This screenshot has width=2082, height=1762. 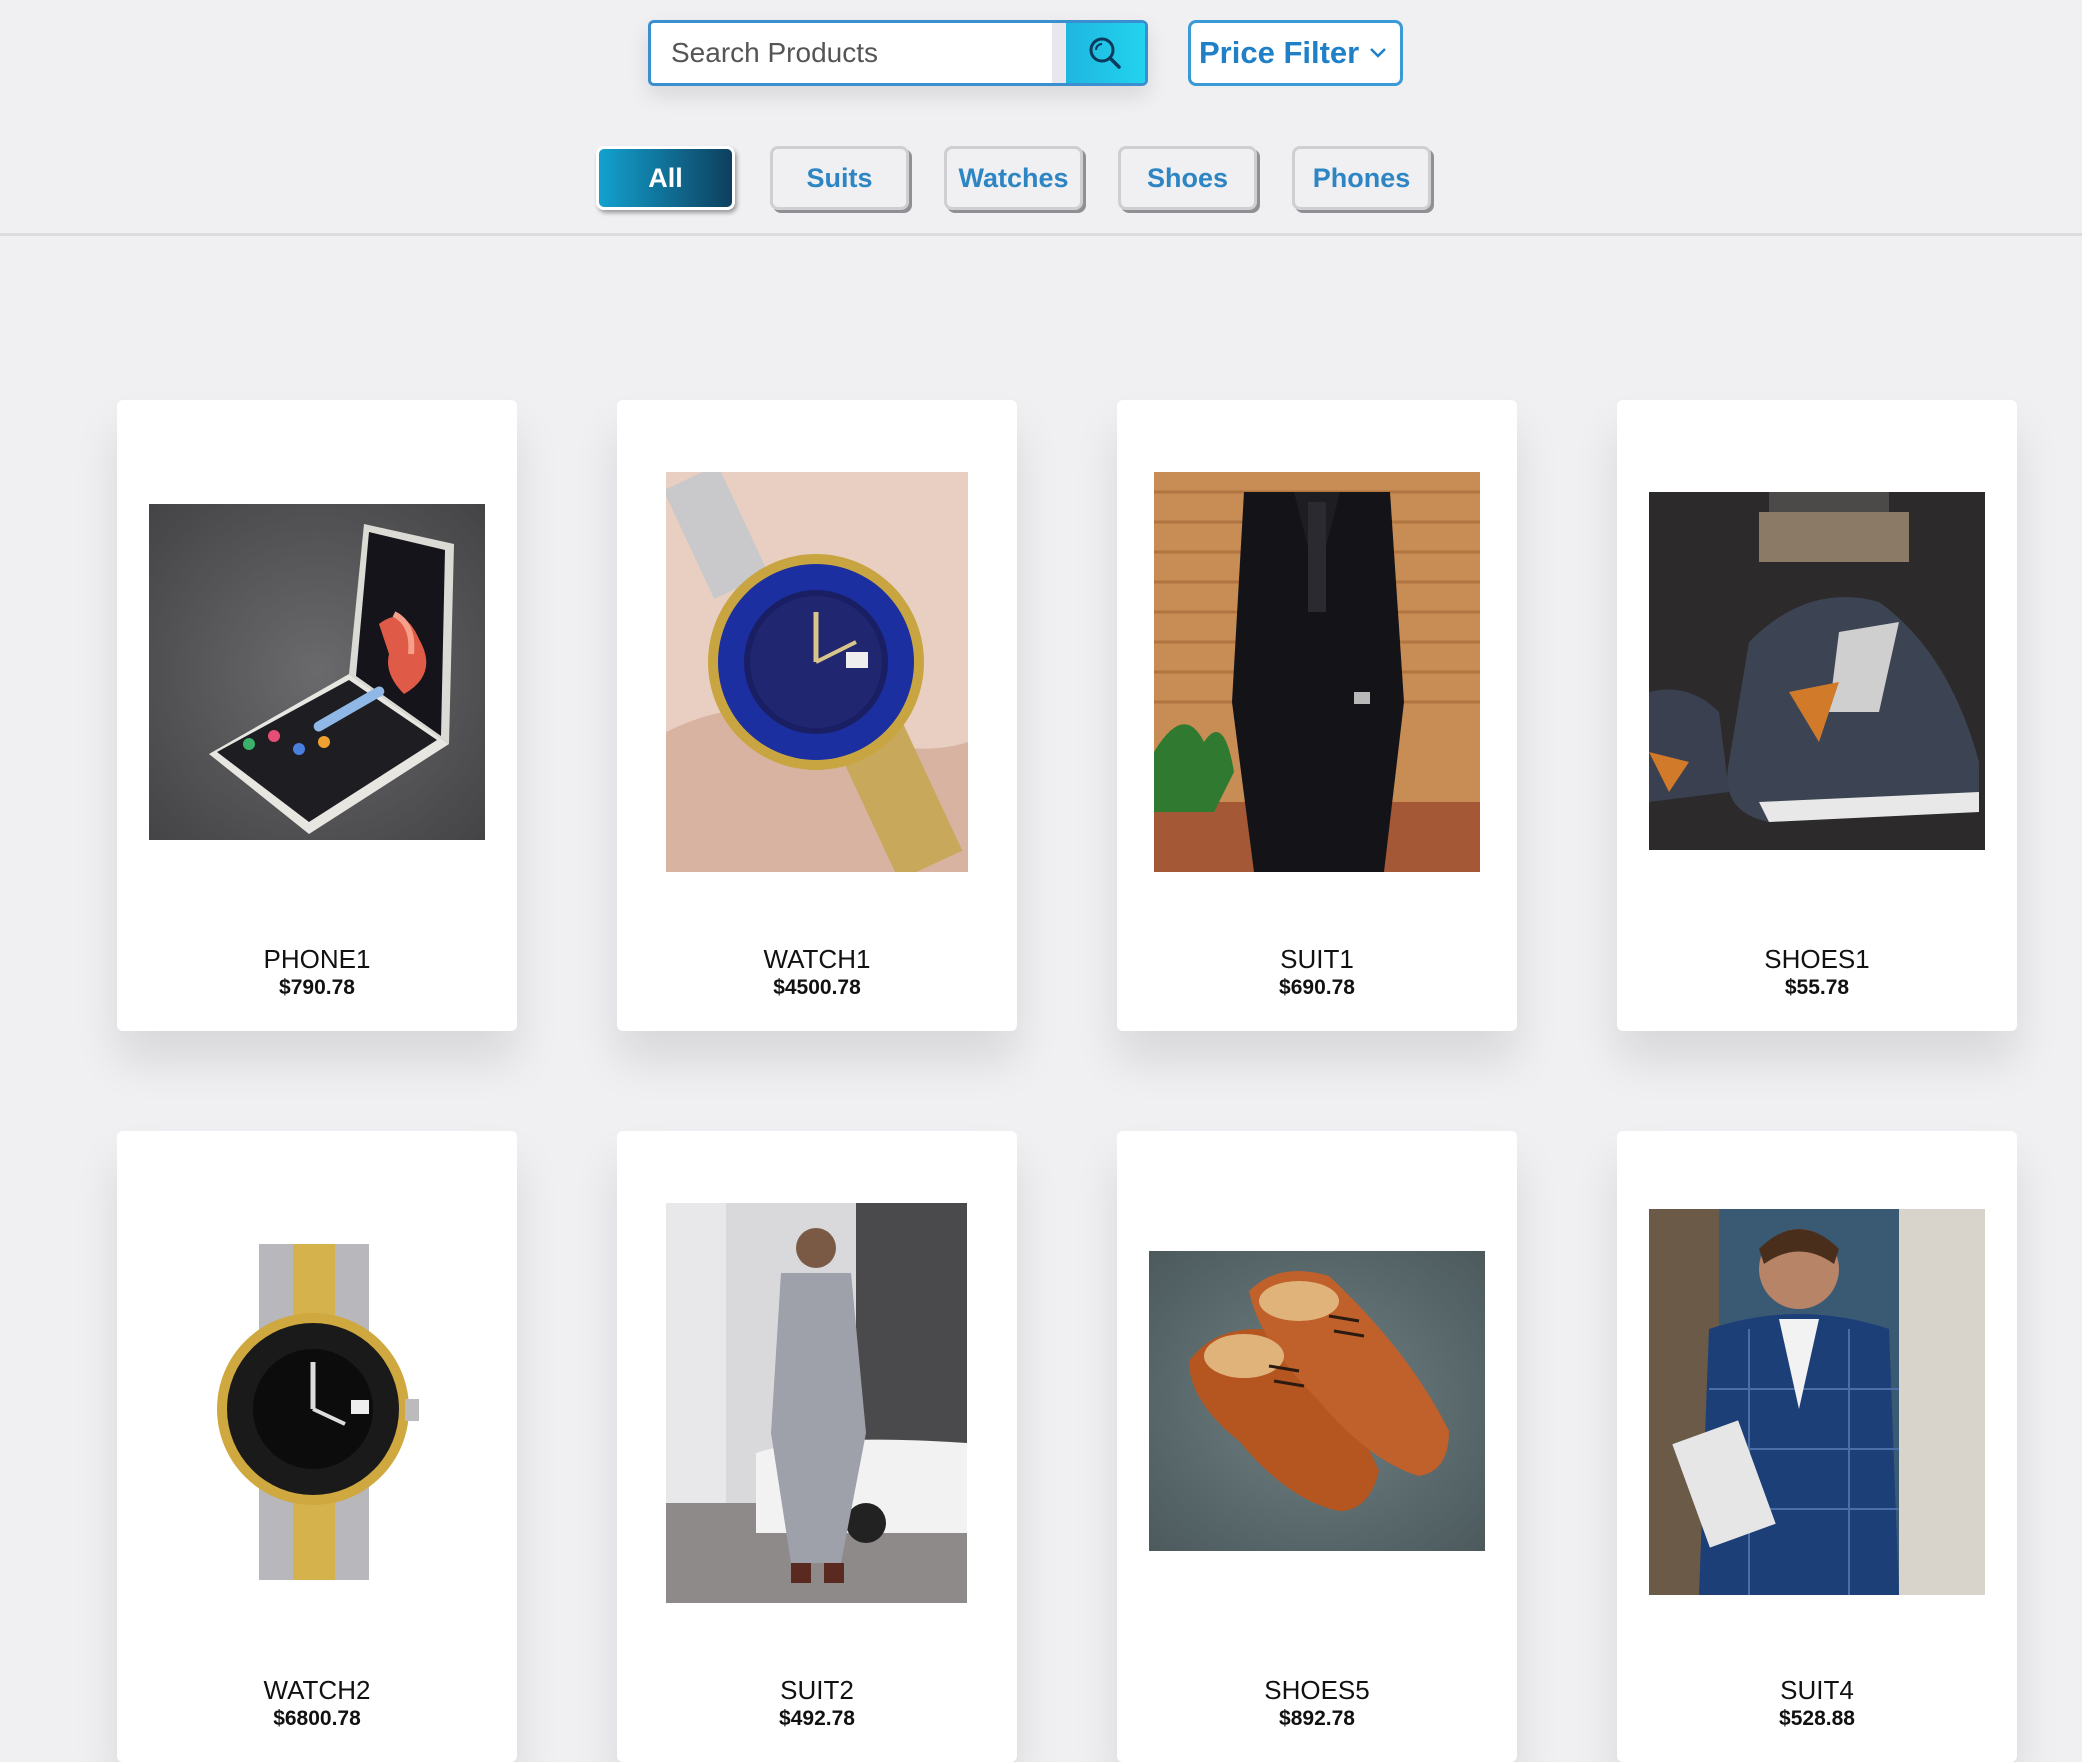 What do you see at coordinates (817, 1690) in the screenshot?
I see `product-name: SUIT2` at bounding box center [817, 1690].